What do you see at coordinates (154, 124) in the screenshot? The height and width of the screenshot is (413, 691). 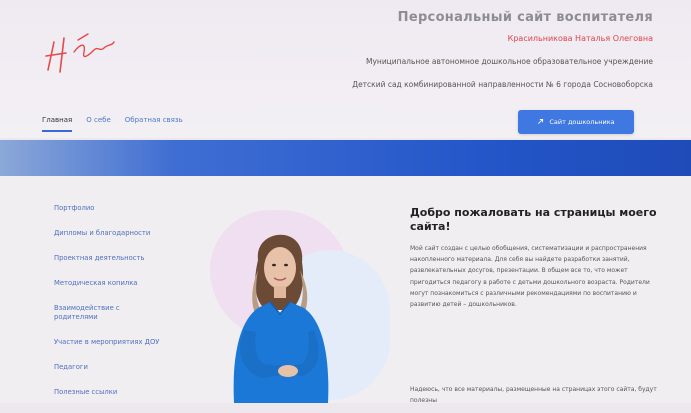 I see `nav-feedback: Обратная связь` at bounding box center [154, 124].